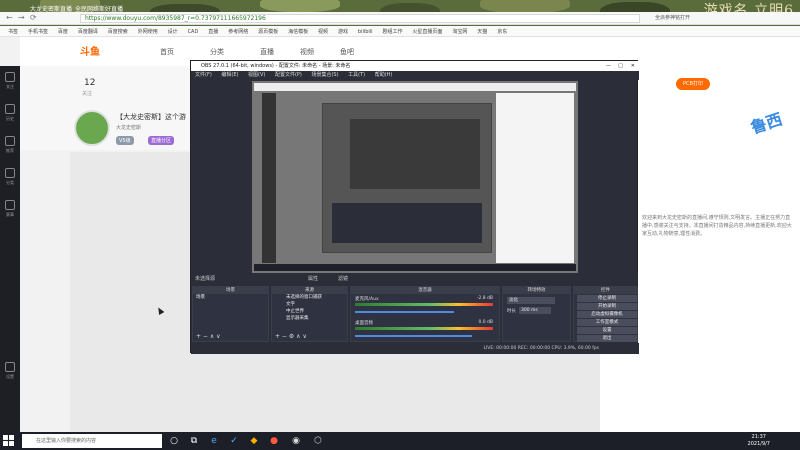 Image resolution: width=800 pixels, height=450 pixels. I want to click on bookmark-item: 外网使用, so click(148, 31).